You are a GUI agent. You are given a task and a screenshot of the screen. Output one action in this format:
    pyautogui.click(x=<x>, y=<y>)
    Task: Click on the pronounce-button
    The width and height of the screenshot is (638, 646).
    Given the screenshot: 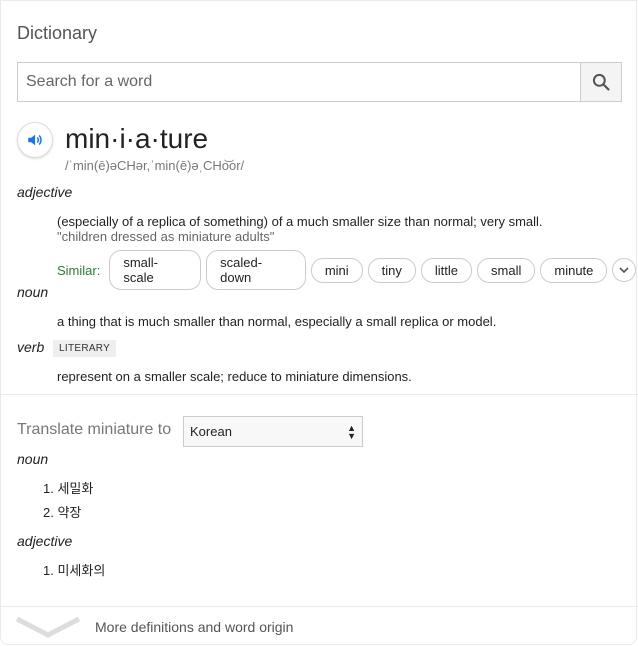 What is the action you would take?
    pyautogui.click(x=35, y=140)
    